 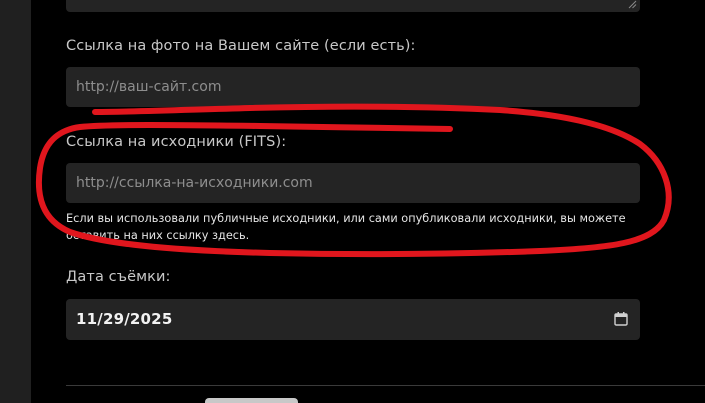 I want to click on sources-link-field, so click(x=353, y=183).